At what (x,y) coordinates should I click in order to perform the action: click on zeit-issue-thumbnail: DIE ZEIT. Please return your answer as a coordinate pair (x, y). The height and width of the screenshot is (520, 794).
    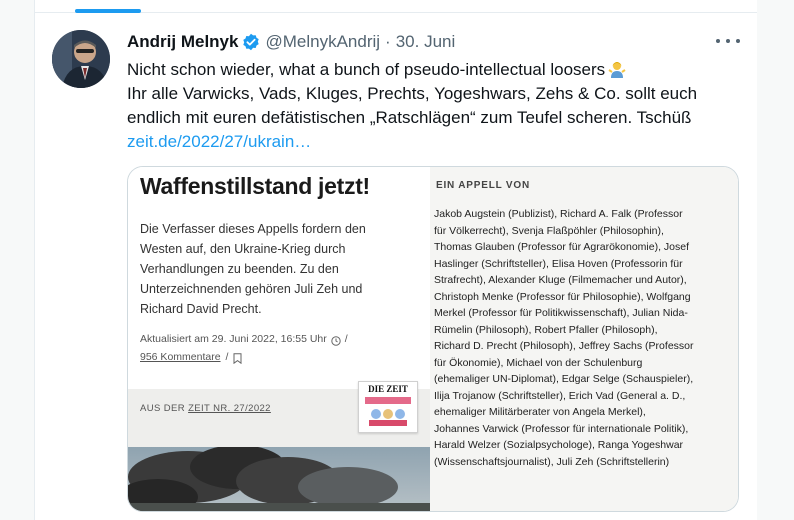
    Looking at the image, I should click on (388, 407).